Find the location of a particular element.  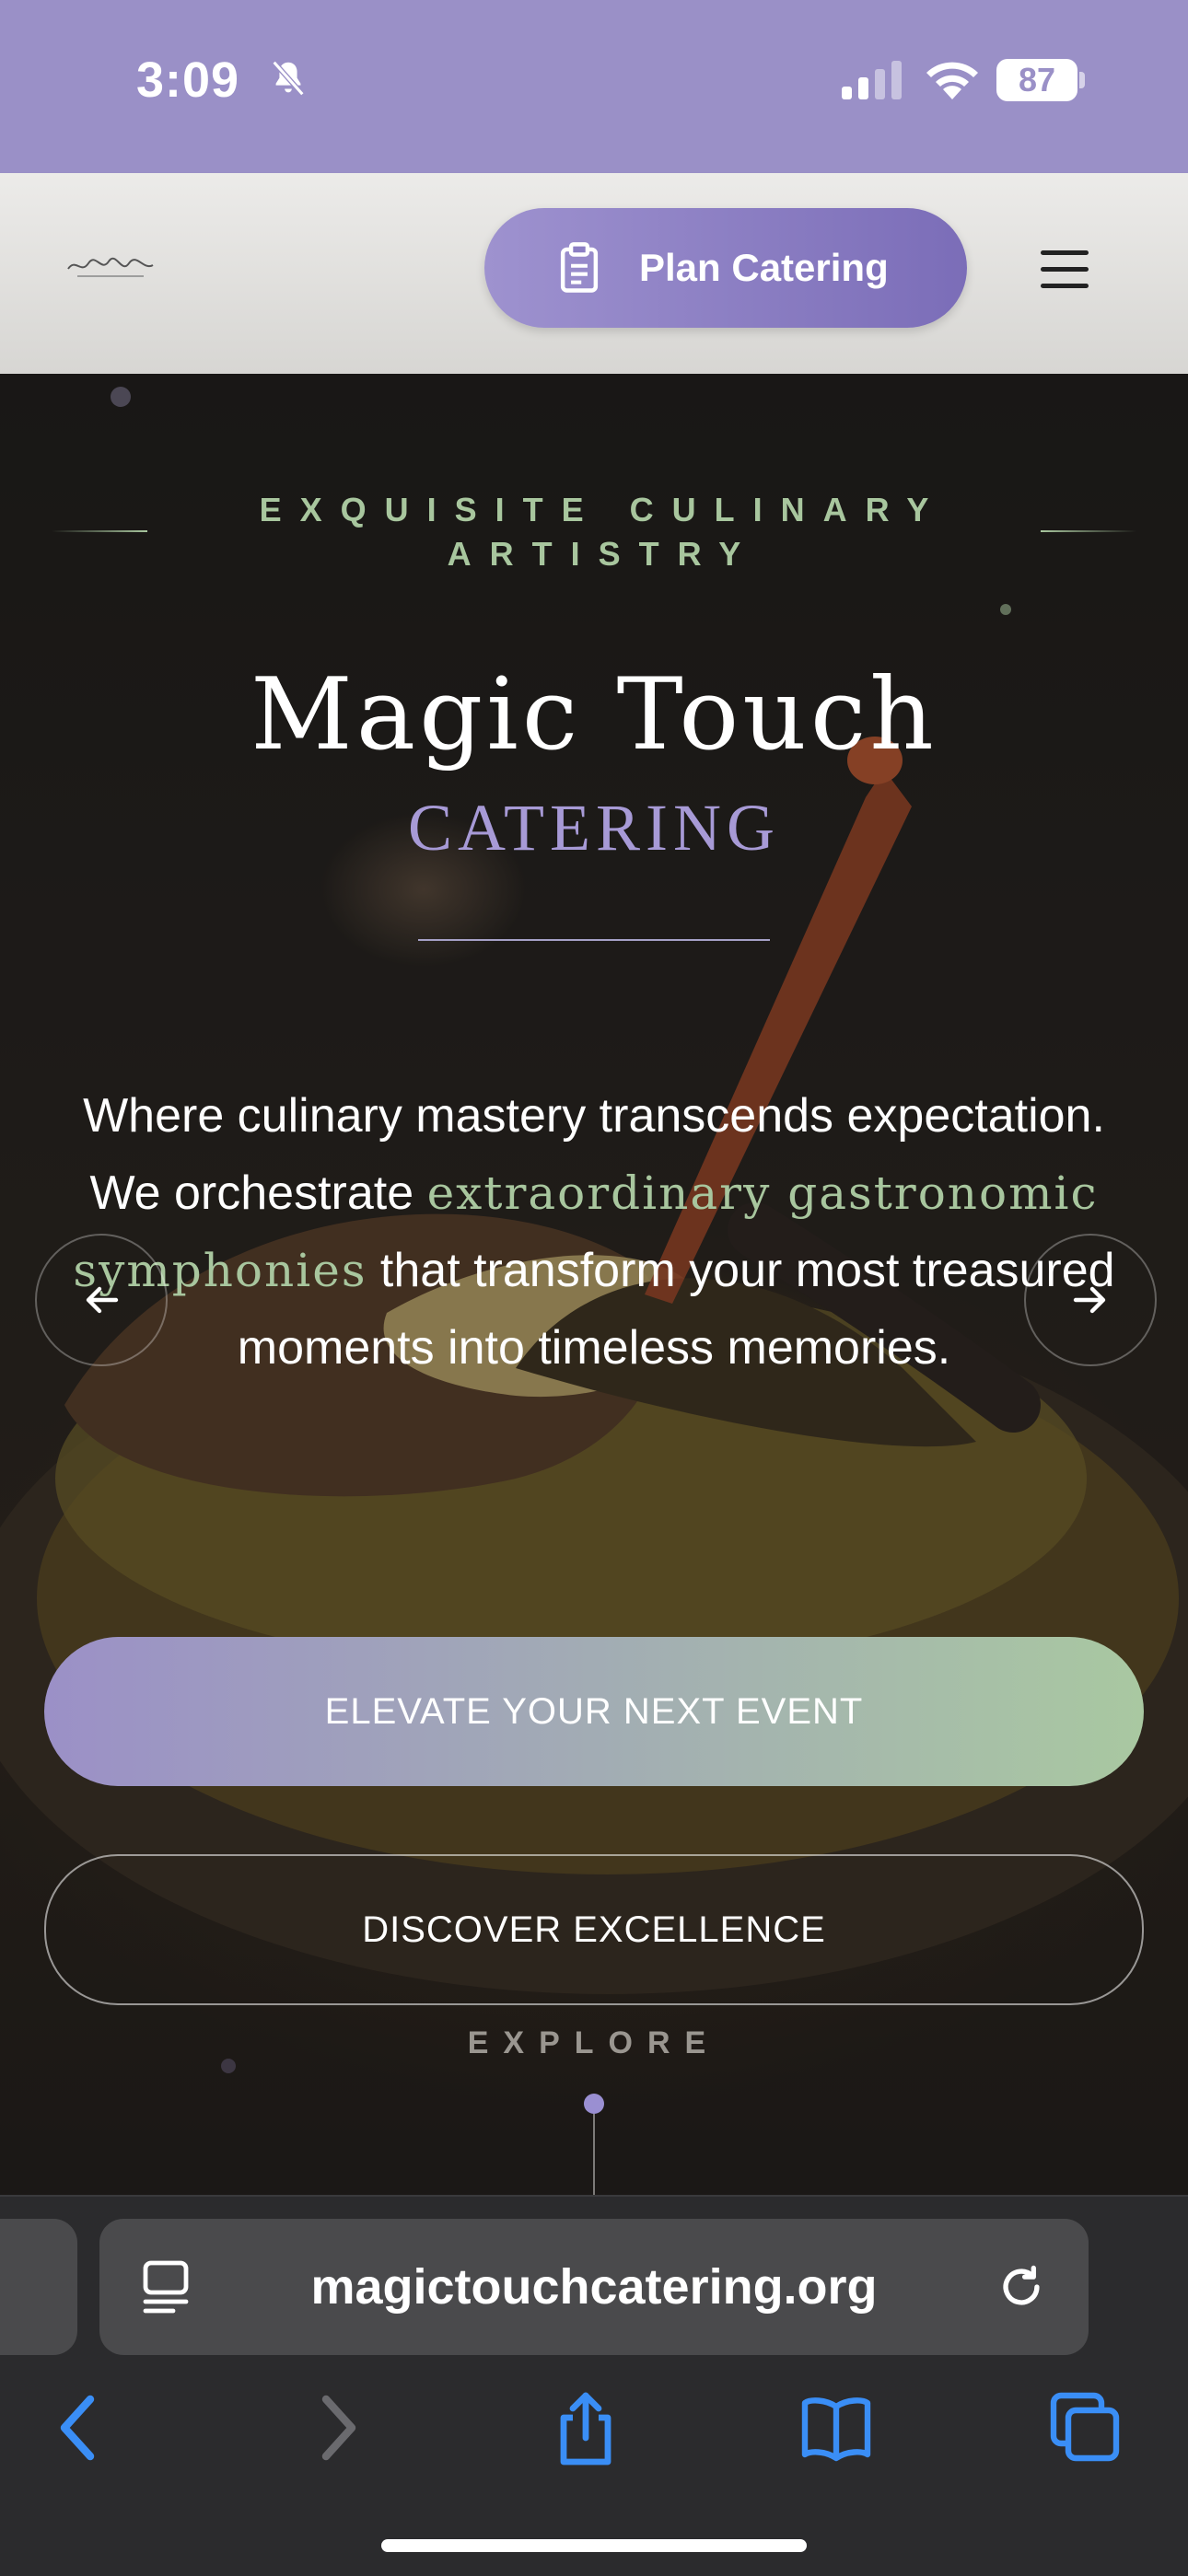

home-indicator is located at coordinates (594, 2545).